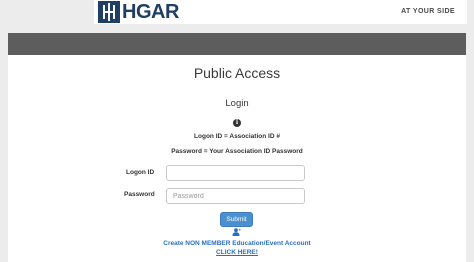  I want to click on click-here-link: CLICK HERE!, so click(237, 252).